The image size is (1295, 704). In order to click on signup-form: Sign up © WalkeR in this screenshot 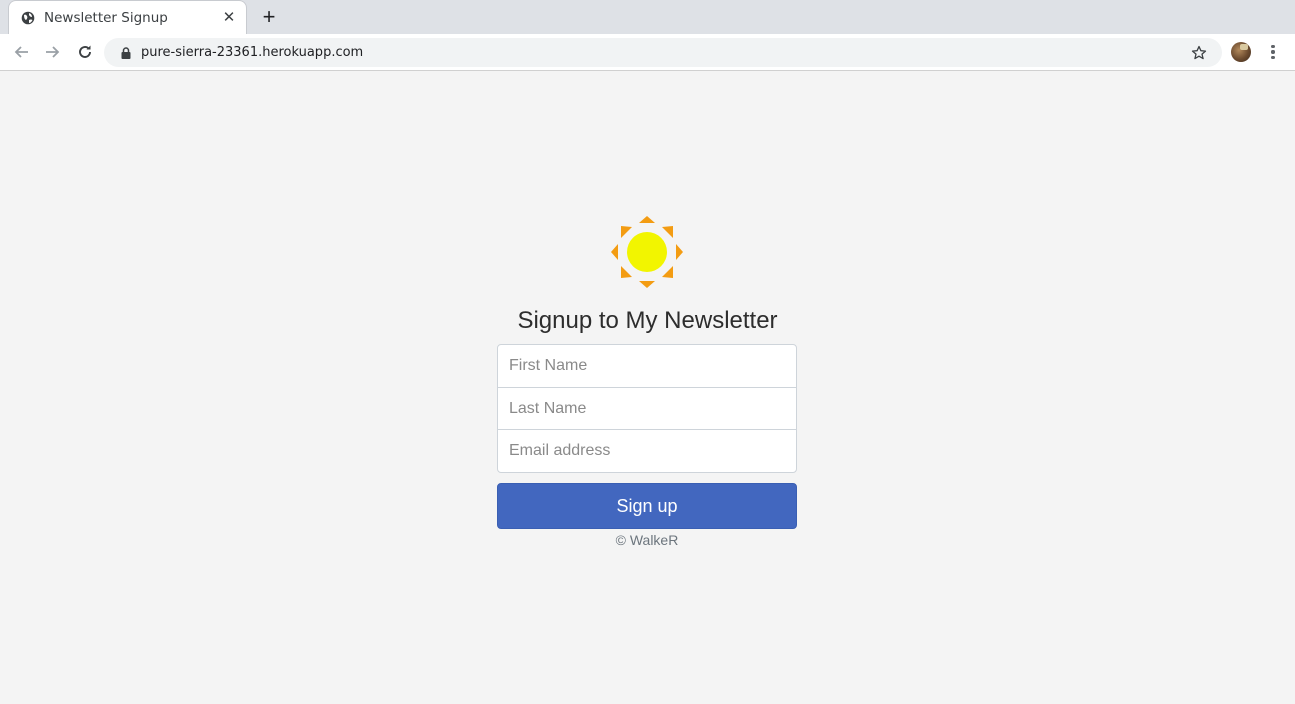, I will do `click(647, 446)`.